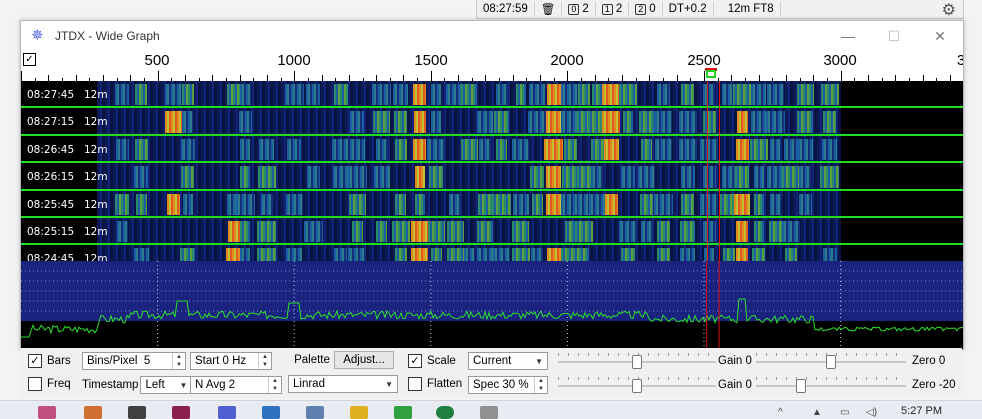  I want to click on taskbar-jtdx-icon, so click(227, 412).